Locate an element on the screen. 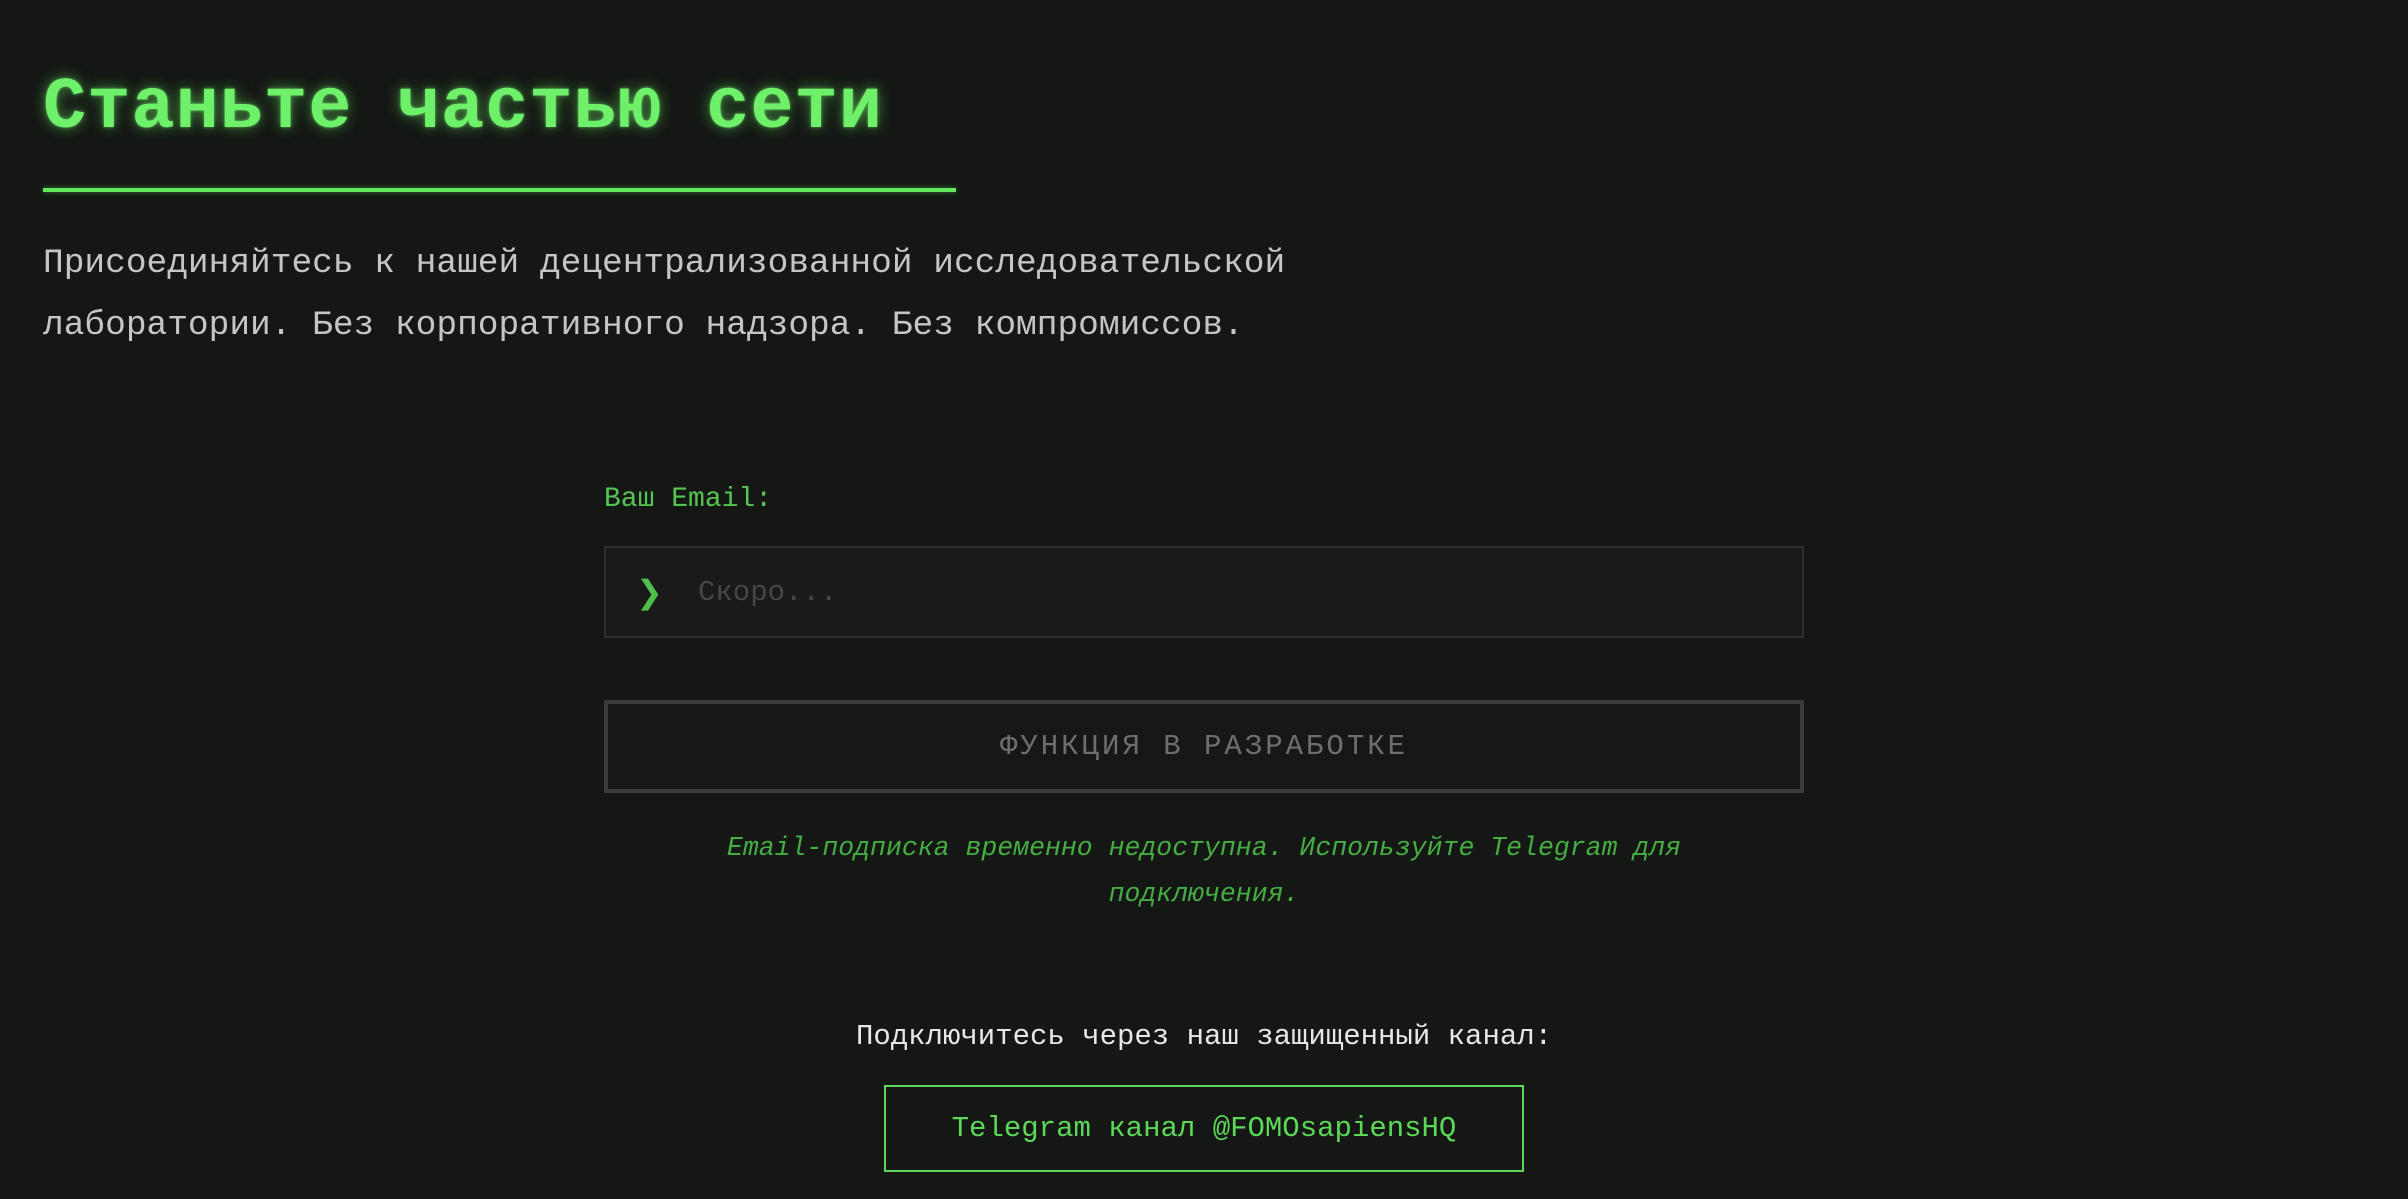 This screenshot has width=2408, height=1199. telegram-link: Telegram канал @FOMOsapiensHQ is located at coordinates (1204, 1128).